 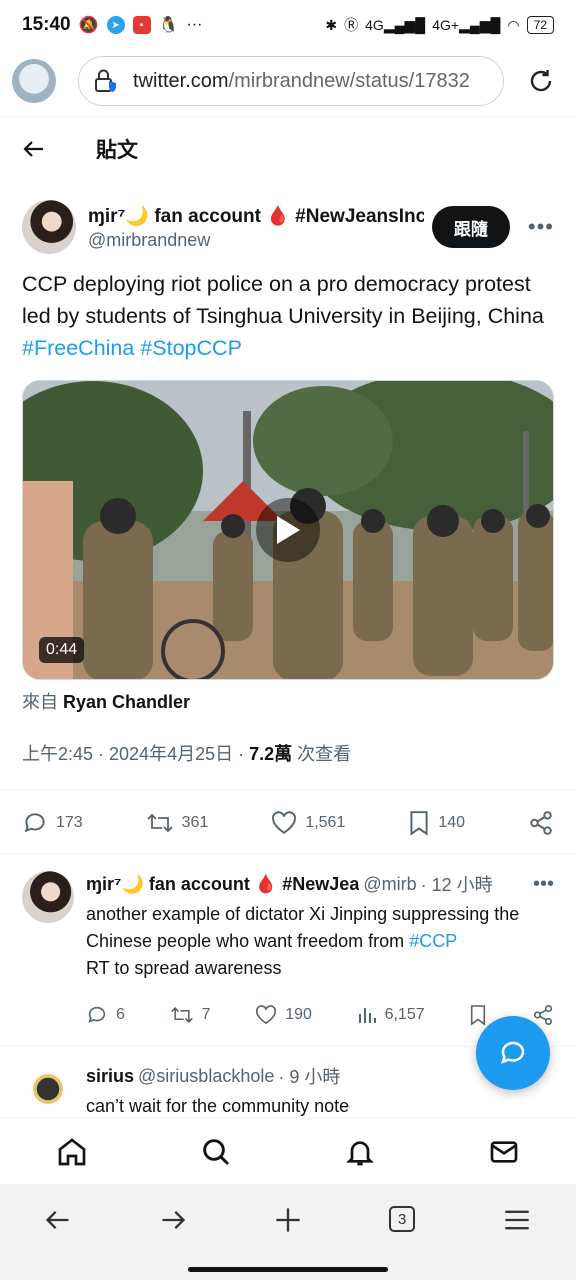 I want to click on menu-icon, so click(x=517, y=1220).